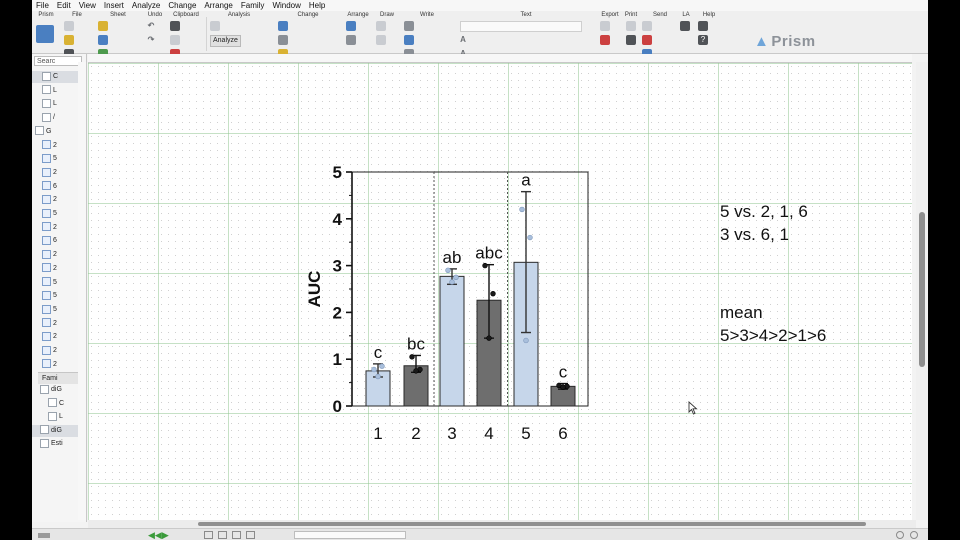 This screenshot has width=960, height=540. I want to click on prism-logo-text: Prism, so click(793, 41).